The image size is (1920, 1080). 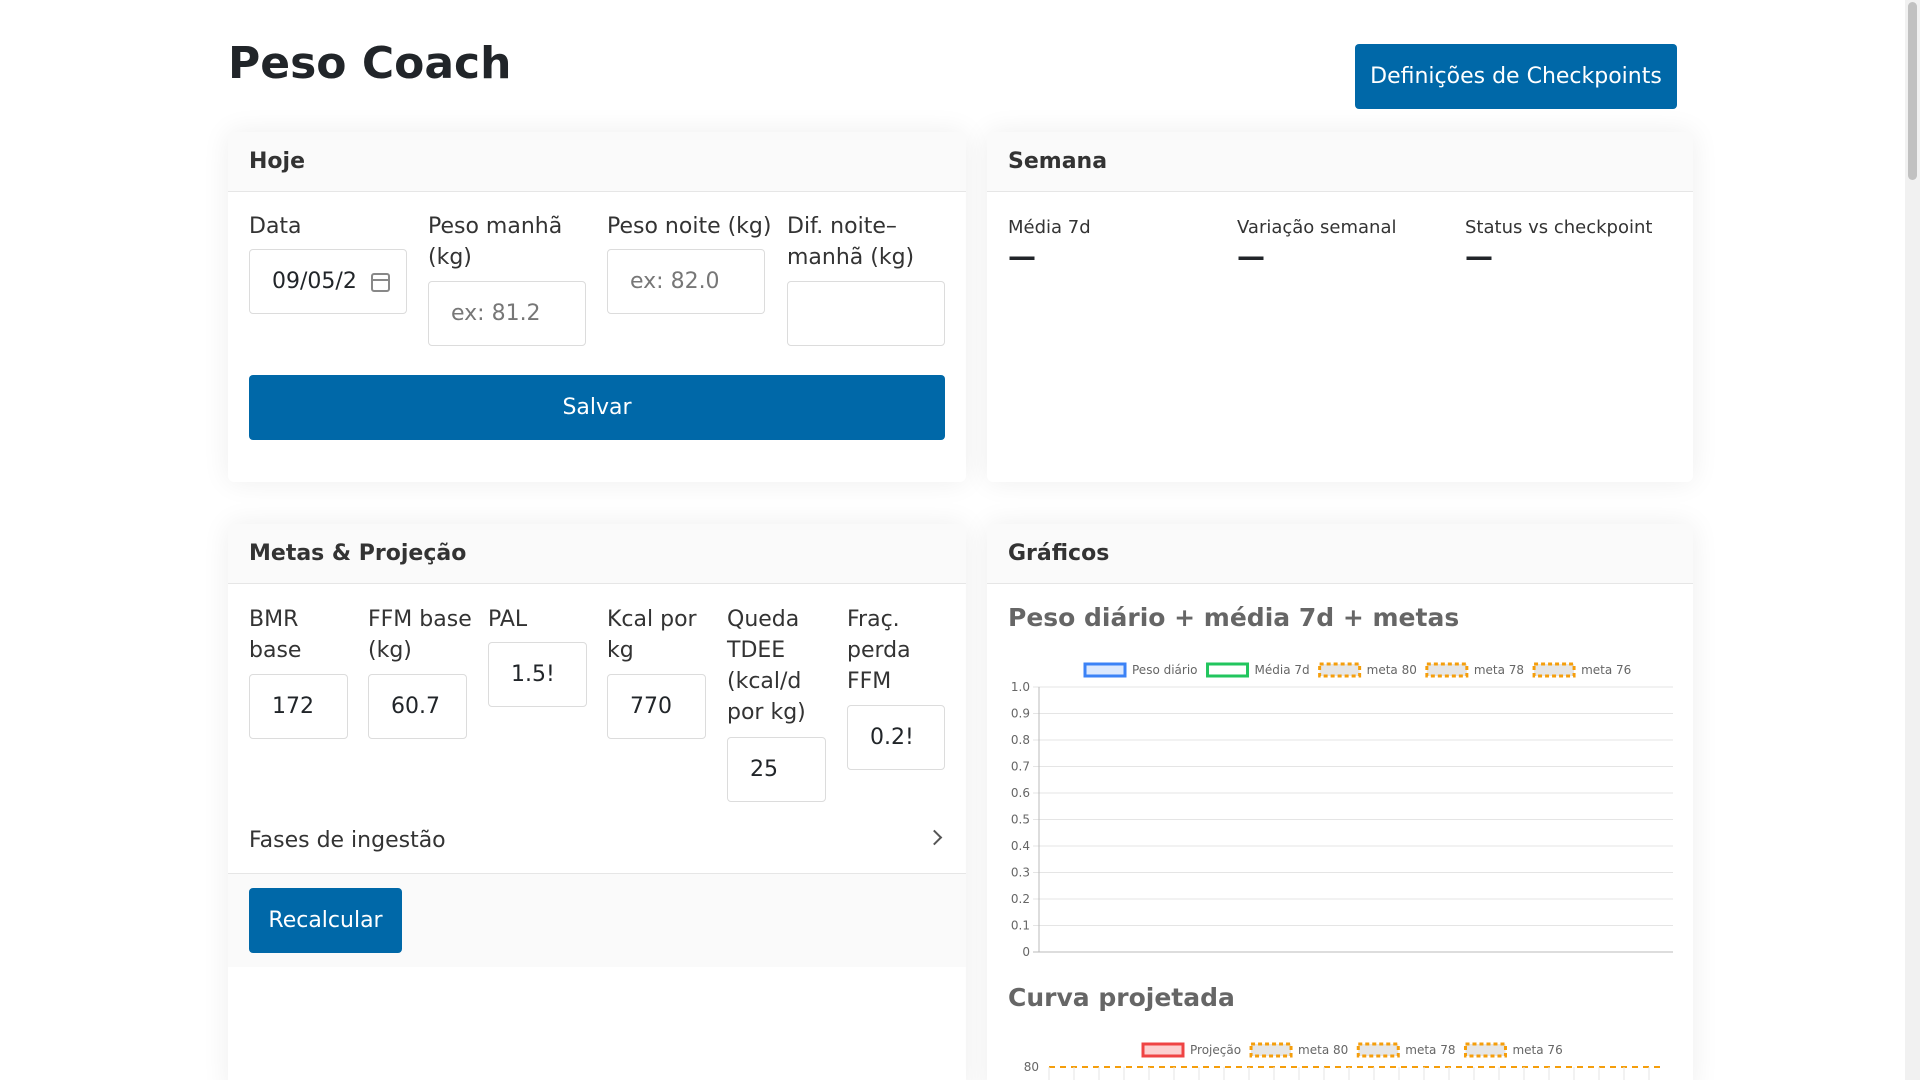 I want to click on chart1-legend-label-media-7d: Média 7d, so click(x=1282, y=670).